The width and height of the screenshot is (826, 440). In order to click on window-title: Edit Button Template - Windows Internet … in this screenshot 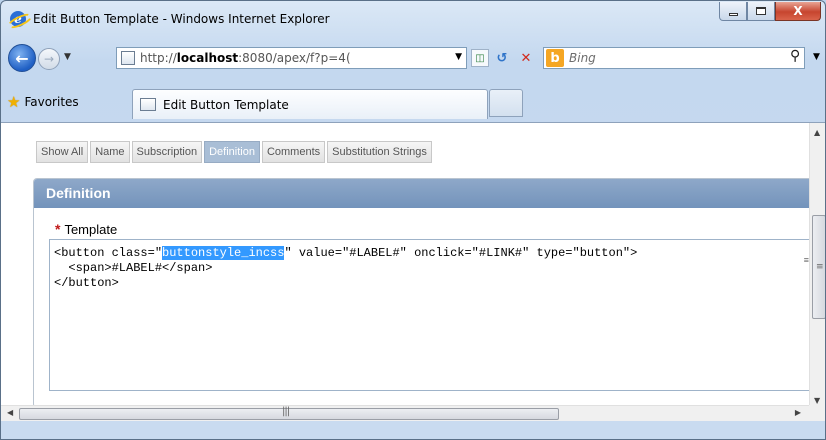, I will do `click(181, 19)`.